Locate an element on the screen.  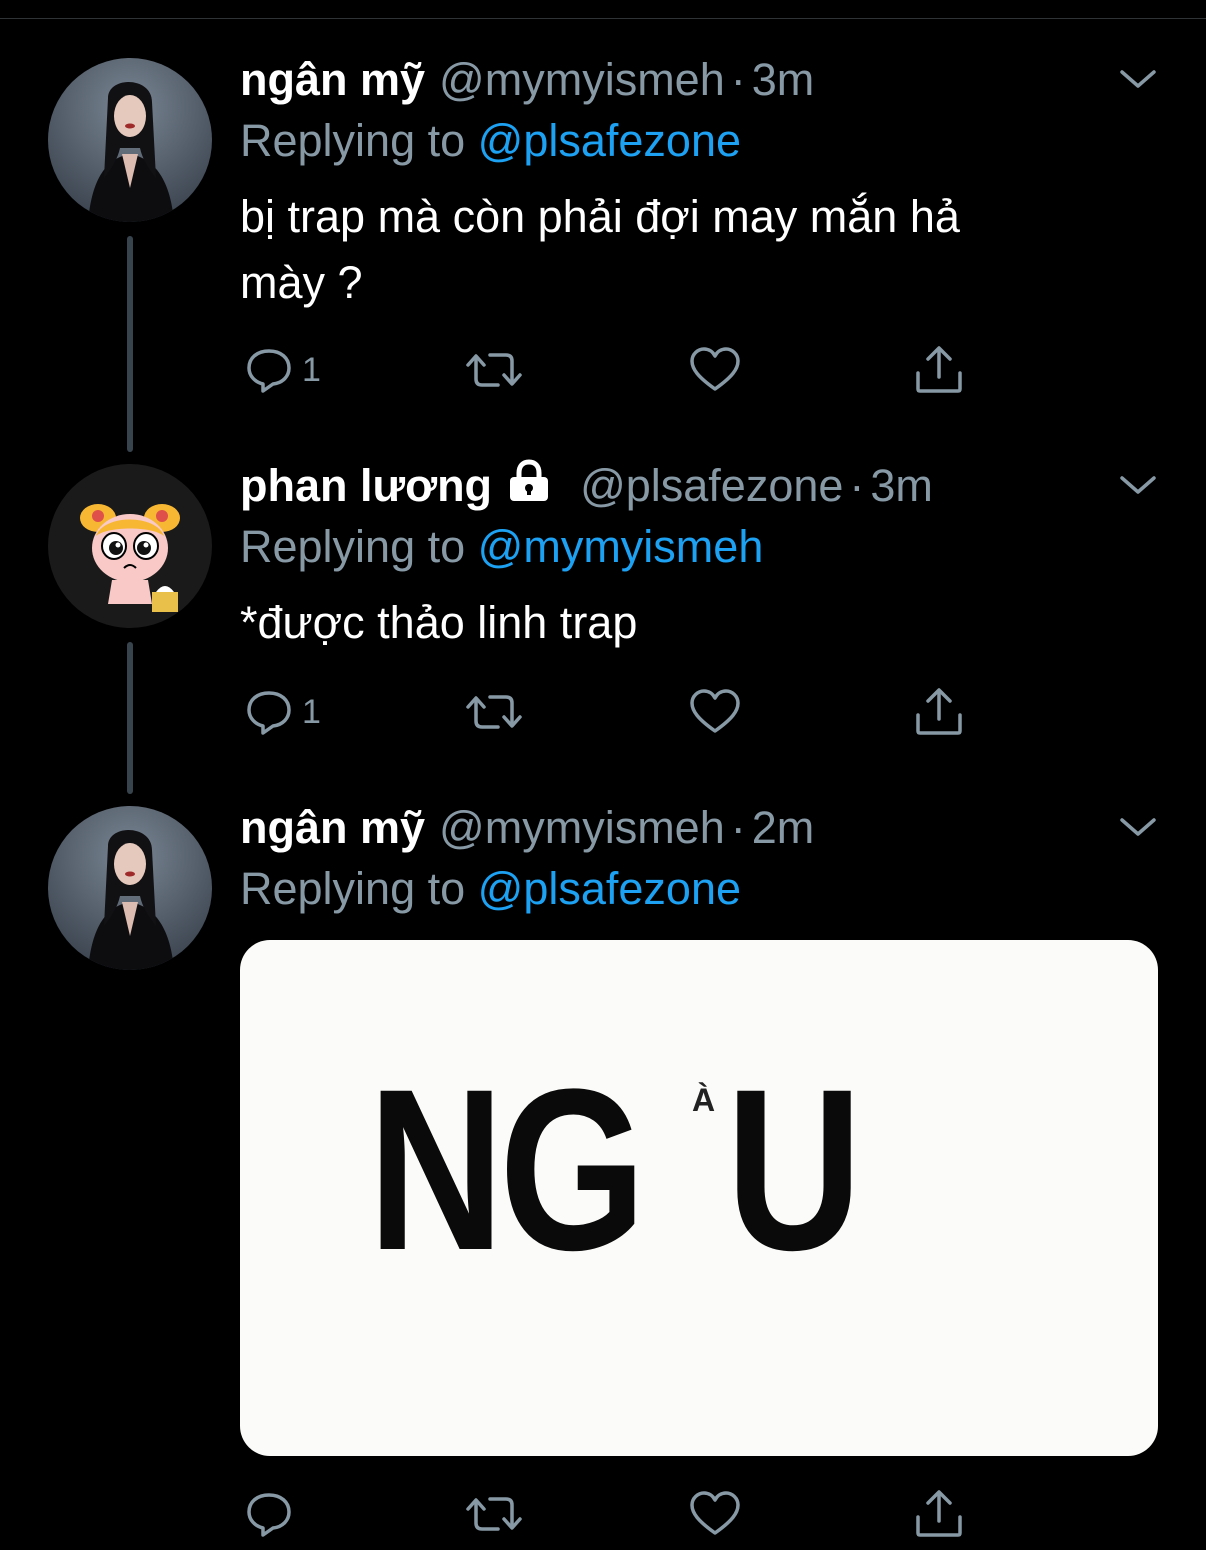
mention-link: @mymyismeh is located at coordinates (621, 546).